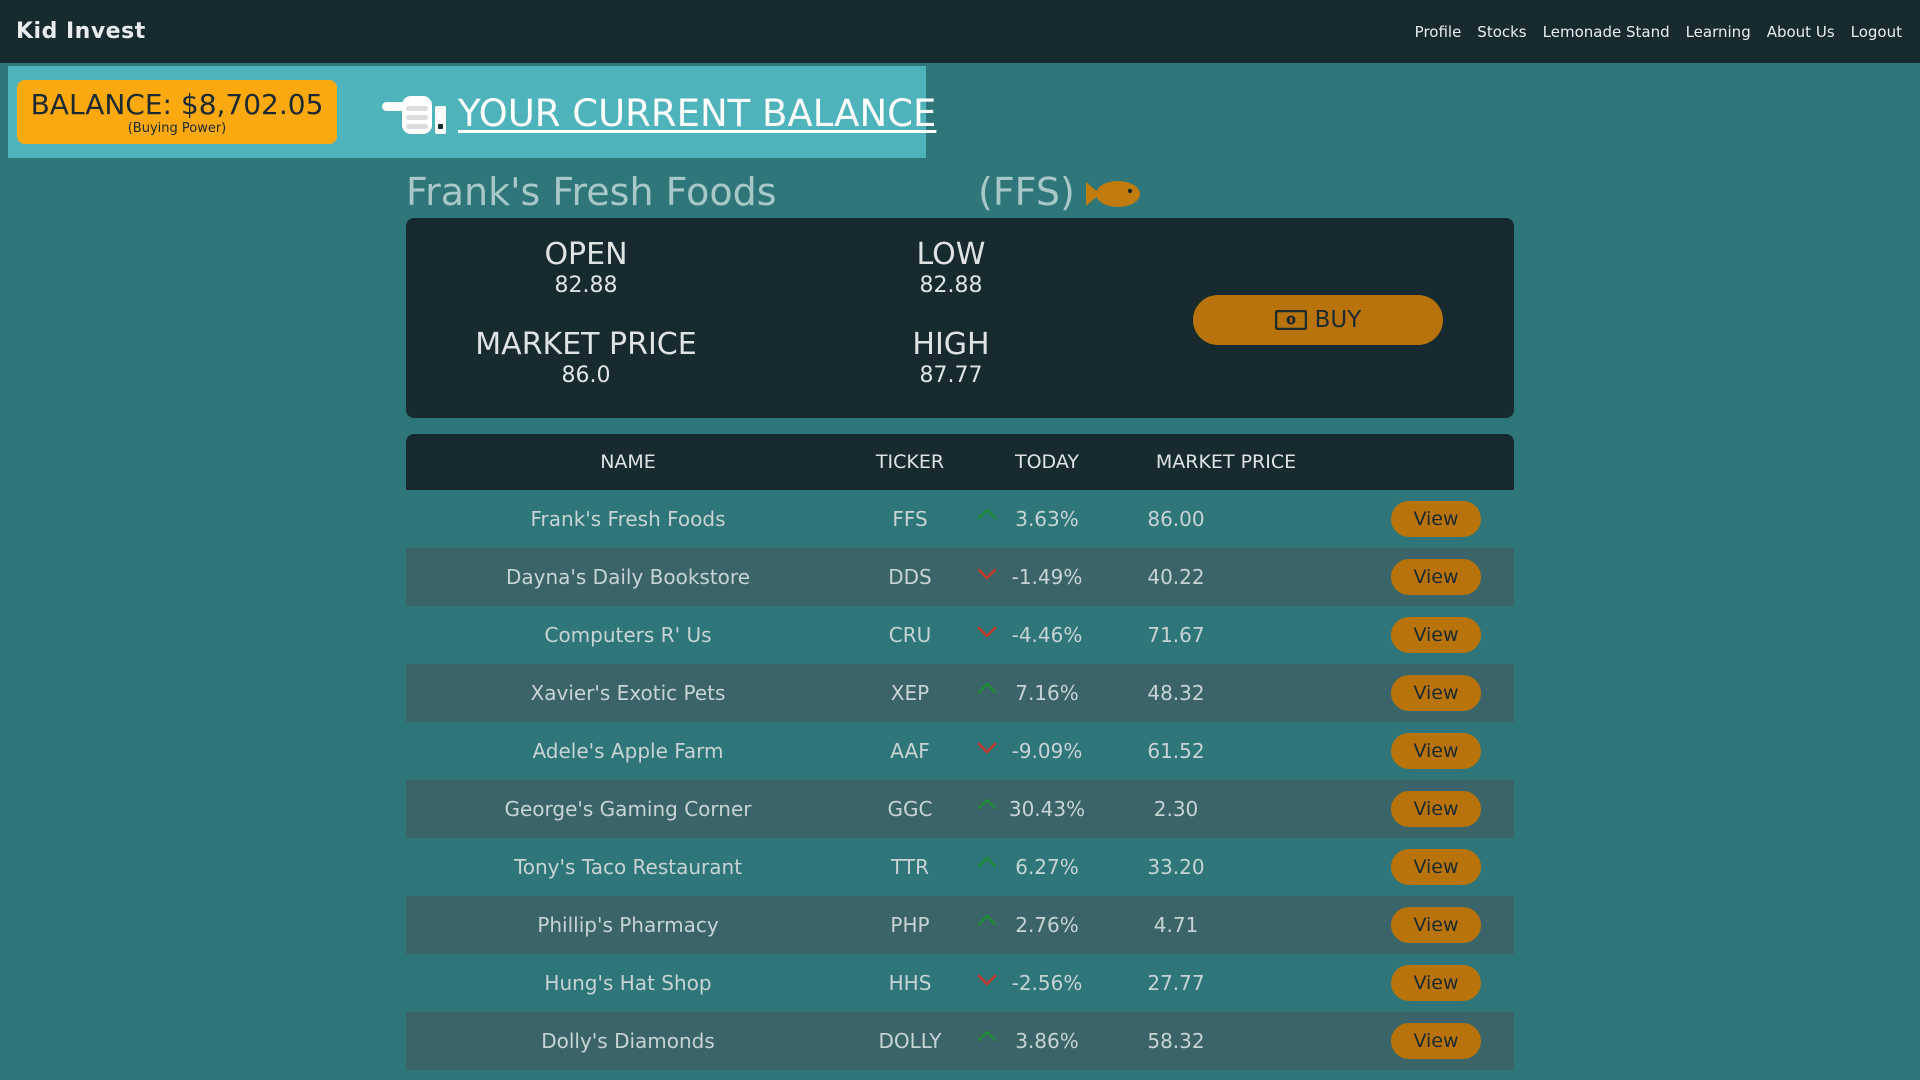 Image resolution: width=1920 pixels, height=1080 pixels. Describe the element at coordinates (960, 925) in the screenshot. I see `table-row: Phillip's Pharmacy PHP 2.76% 4.71 View` at that location.